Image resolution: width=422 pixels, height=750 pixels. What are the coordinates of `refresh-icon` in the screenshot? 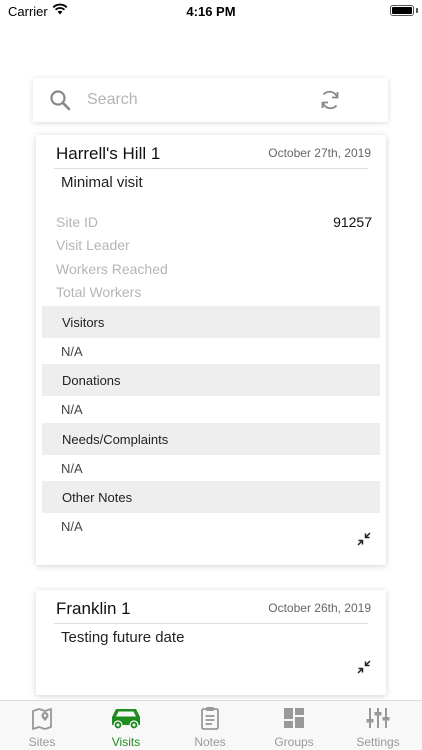 It's located at (330, 100).